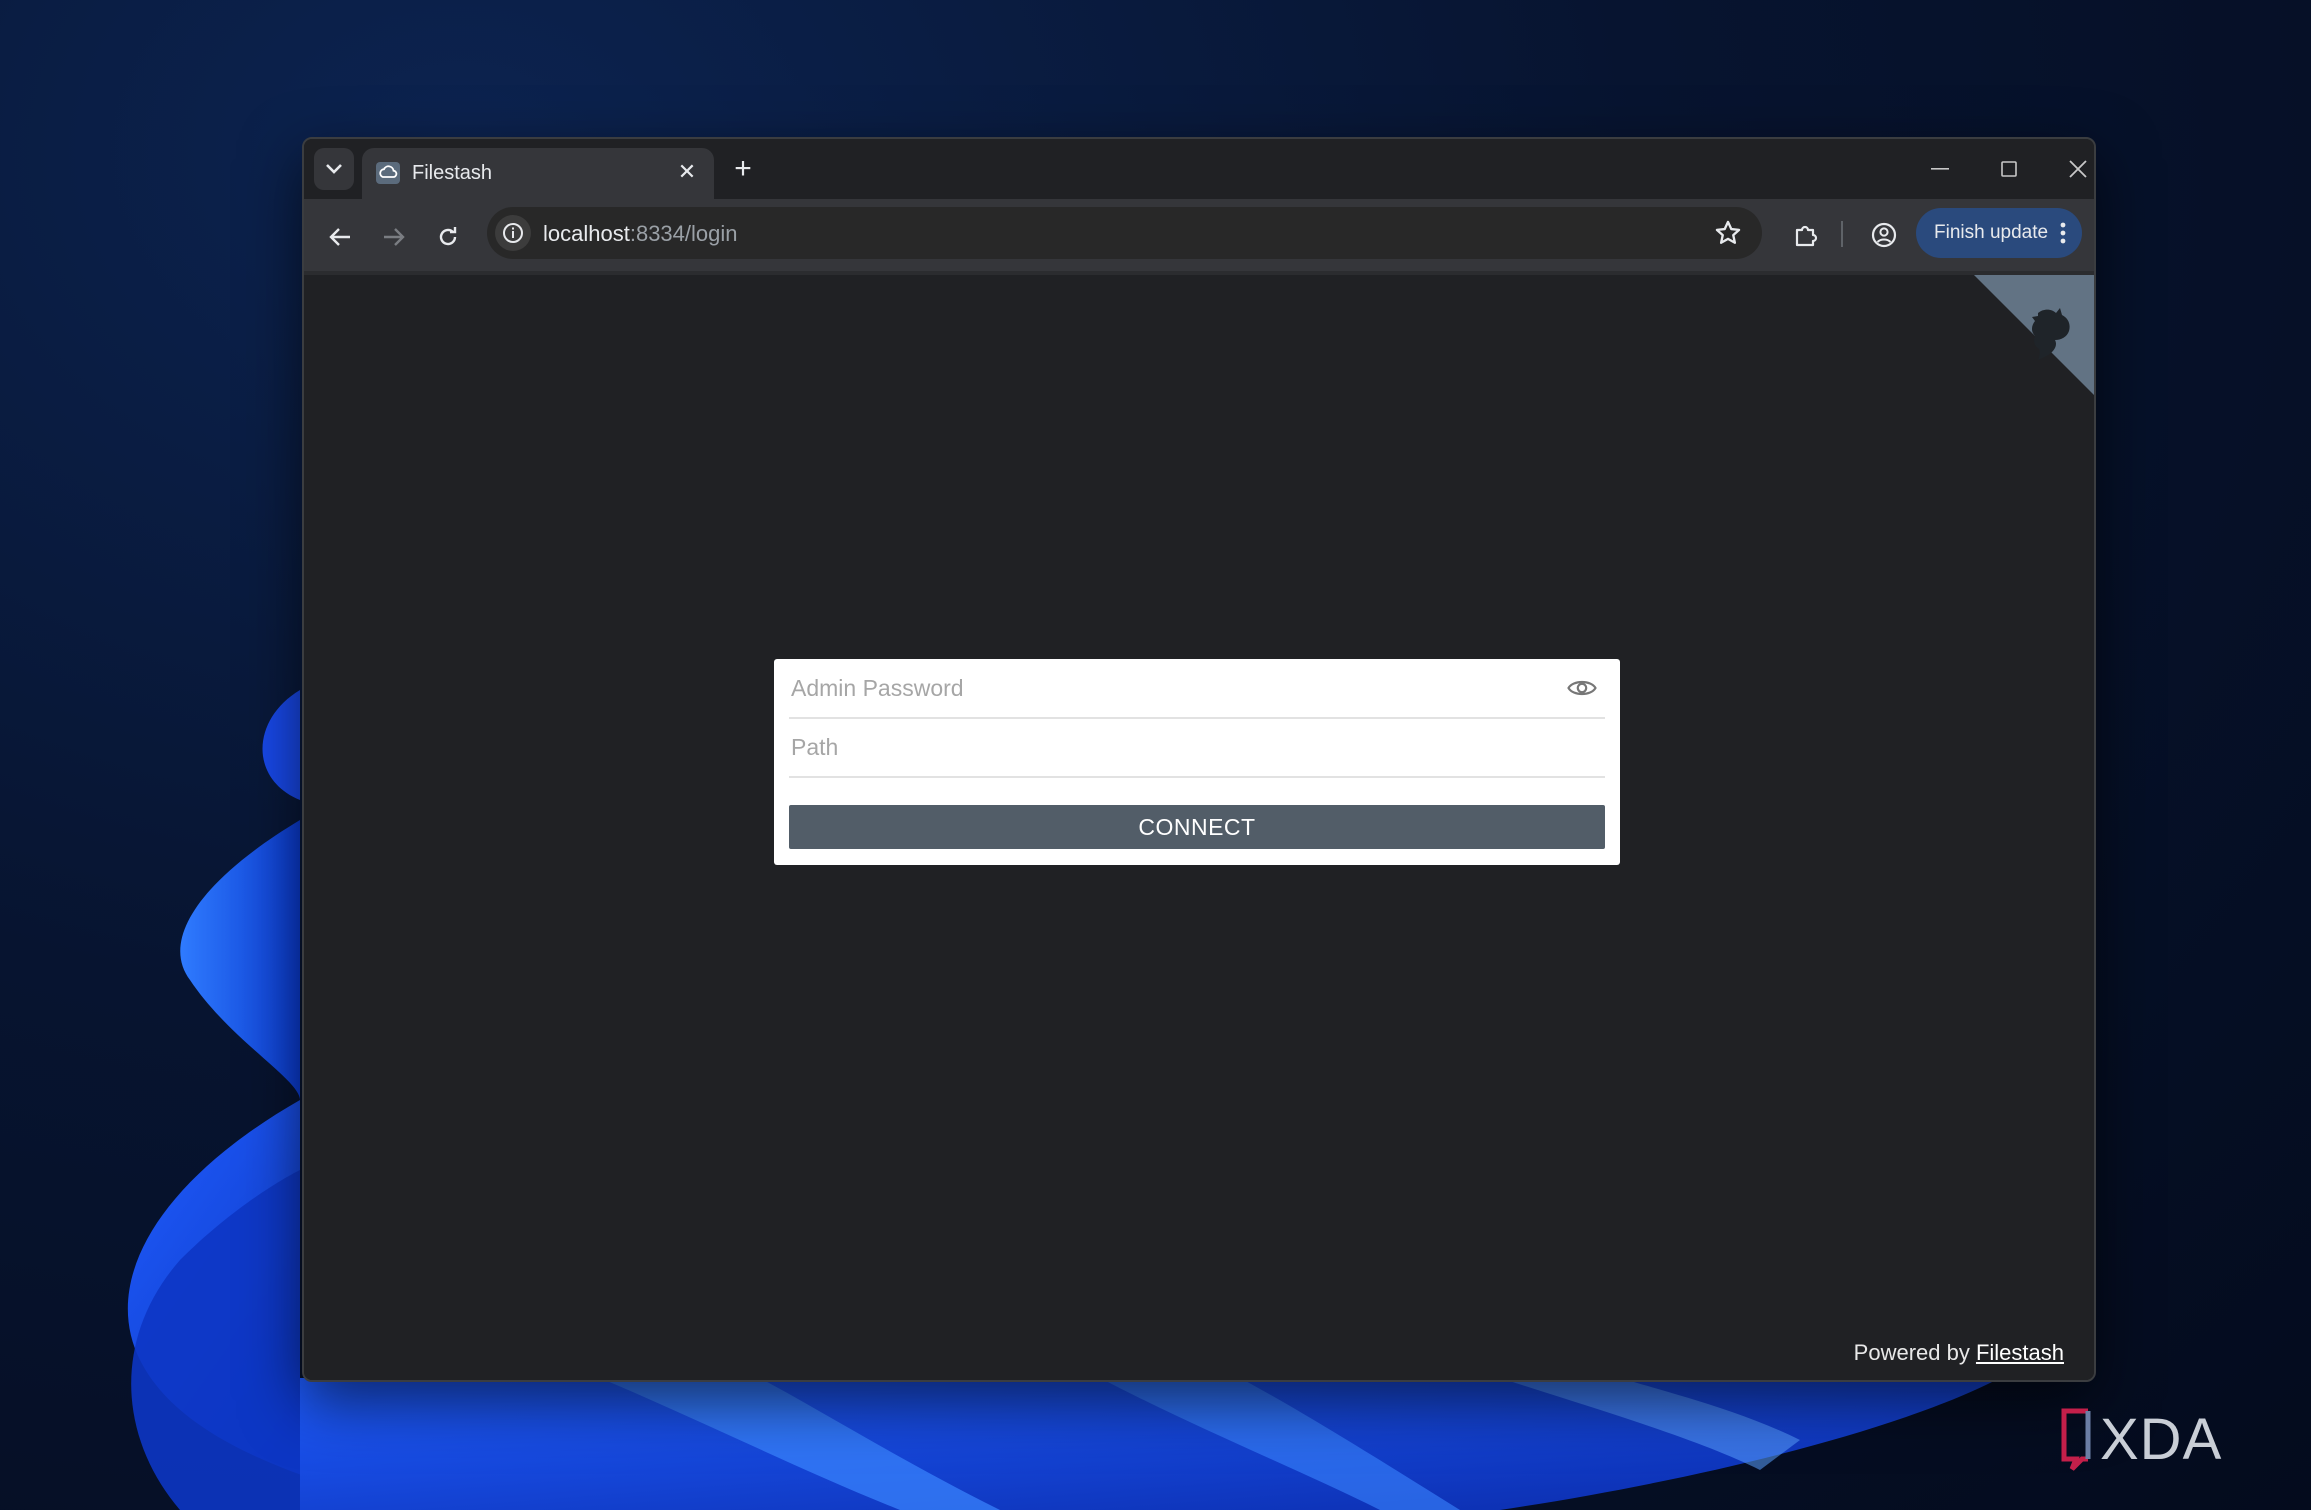 This screenshot has height=1510, width=2311. I want to click on tab-title: Filestash, so click(452, 173).